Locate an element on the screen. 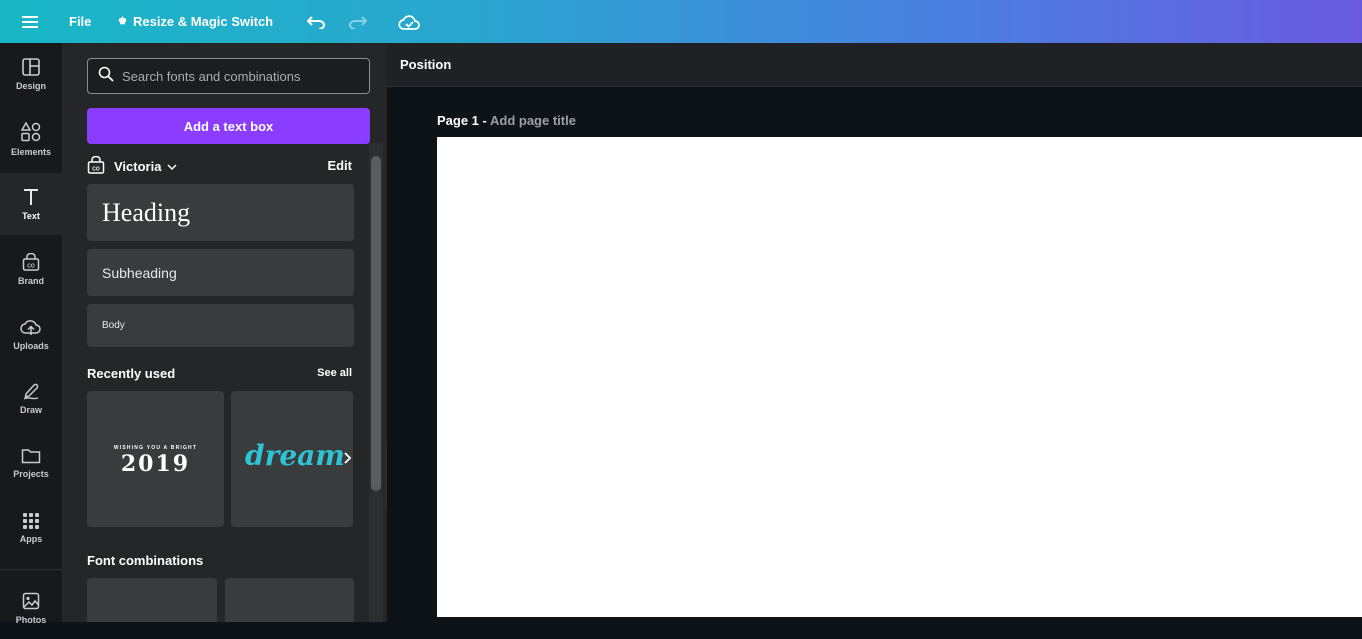 The width and height of the screenshot is (1362, 639). rail-item-elements: Elements is located at coordinates (31, 139).